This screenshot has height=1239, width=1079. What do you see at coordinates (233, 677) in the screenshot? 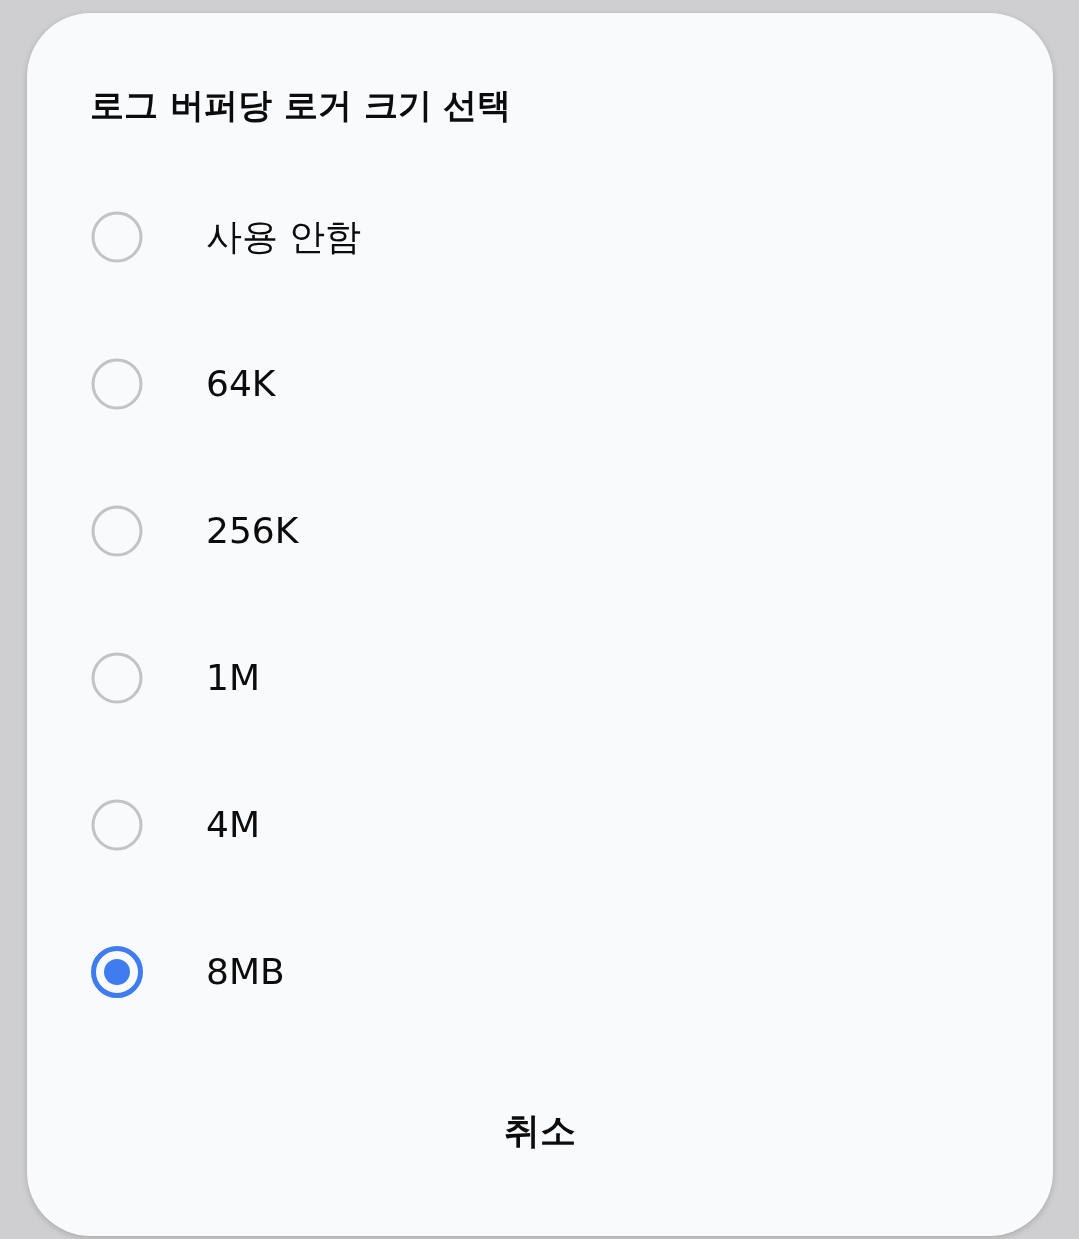
I see `option-label: 1M` at bounding box center [233, 677].